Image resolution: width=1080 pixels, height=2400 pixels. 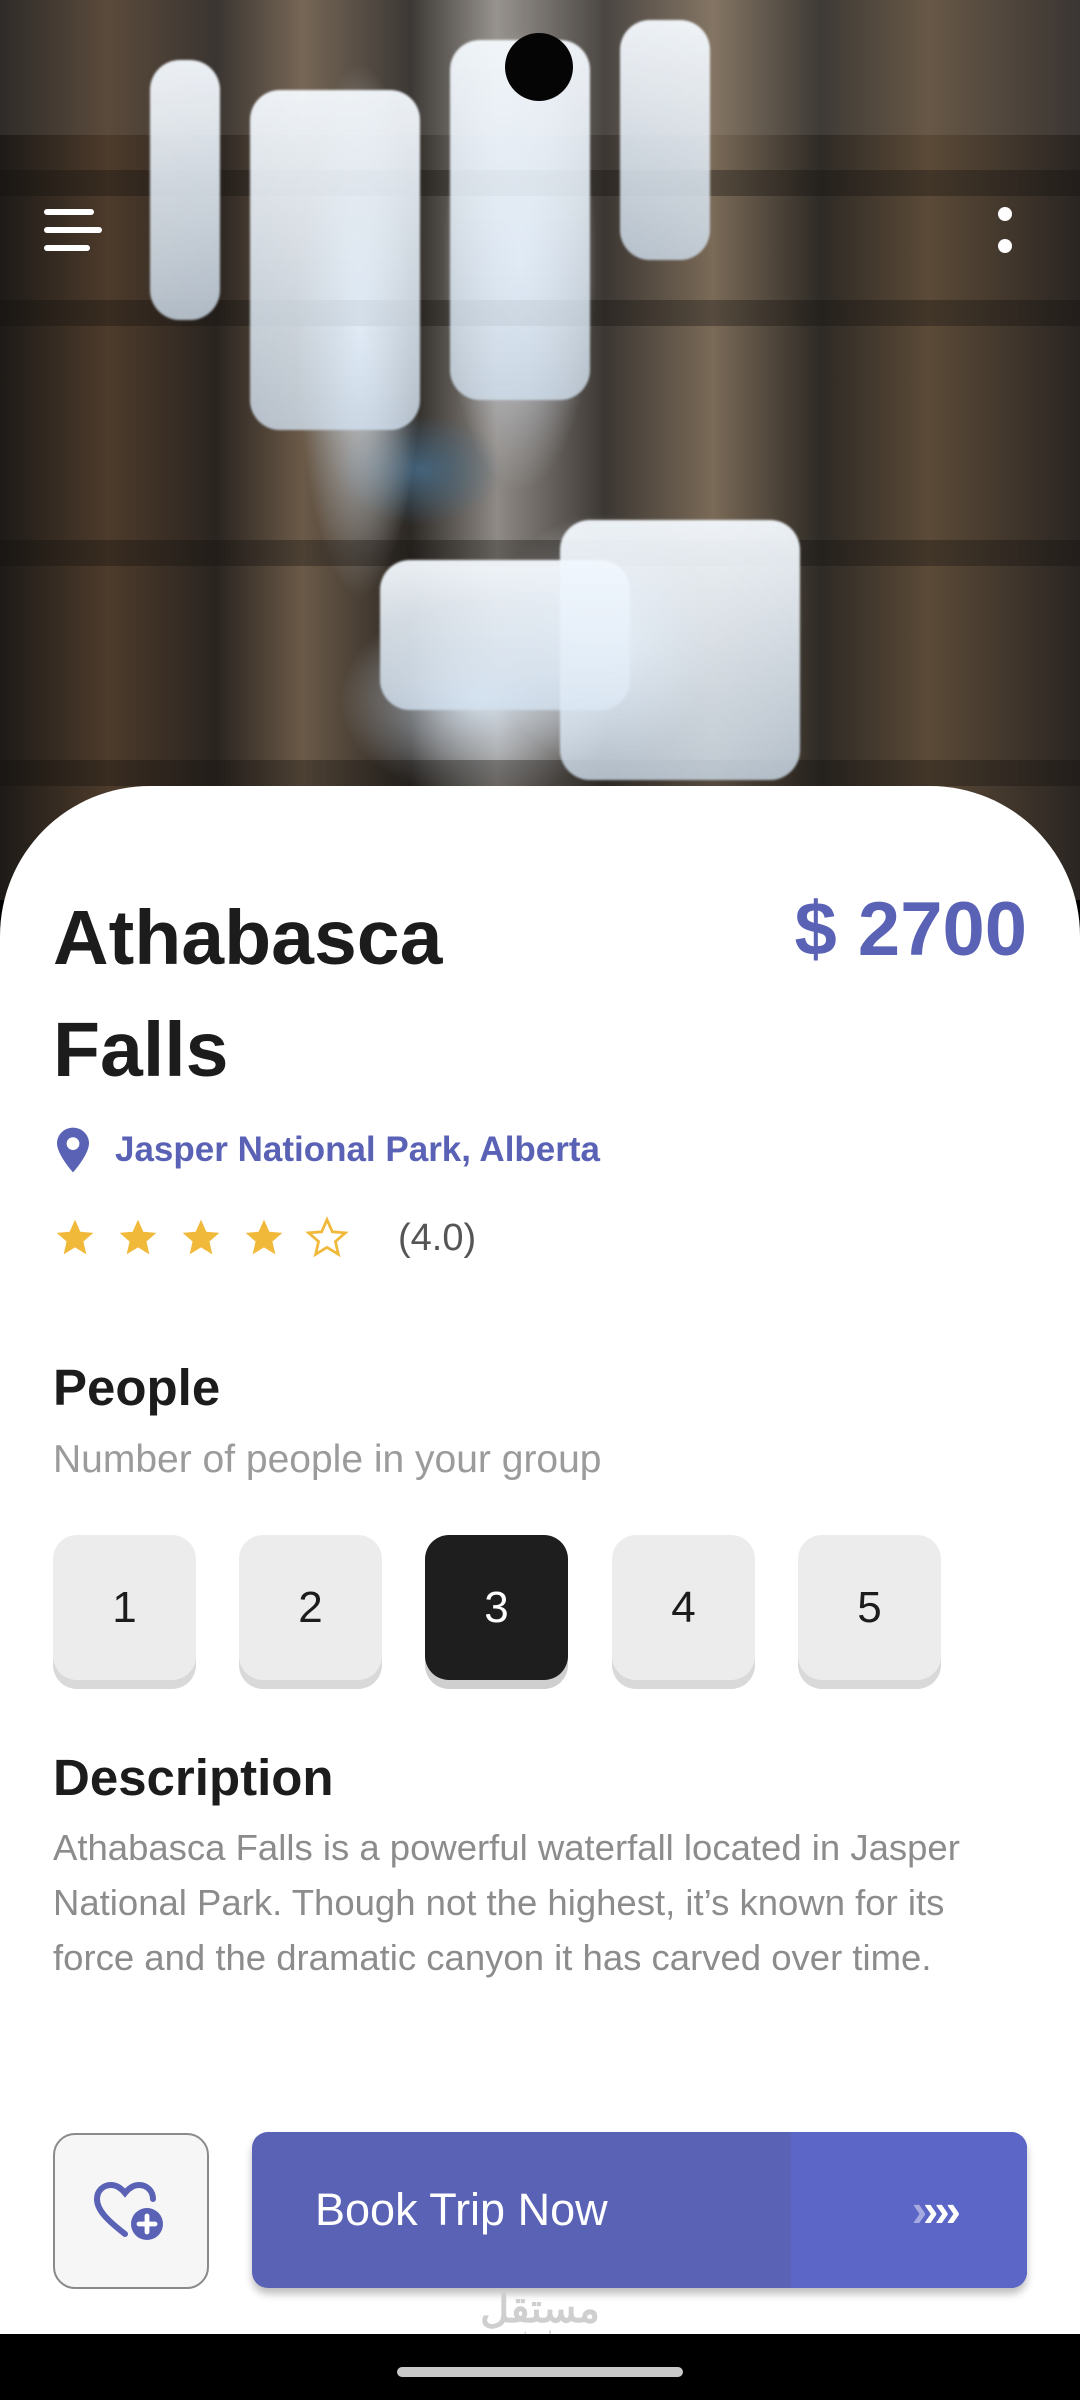 What do you see at coordinates (869, 1607) in the screenshot?
I see `people-option-5: 5` at bounding box center [869, 1607].